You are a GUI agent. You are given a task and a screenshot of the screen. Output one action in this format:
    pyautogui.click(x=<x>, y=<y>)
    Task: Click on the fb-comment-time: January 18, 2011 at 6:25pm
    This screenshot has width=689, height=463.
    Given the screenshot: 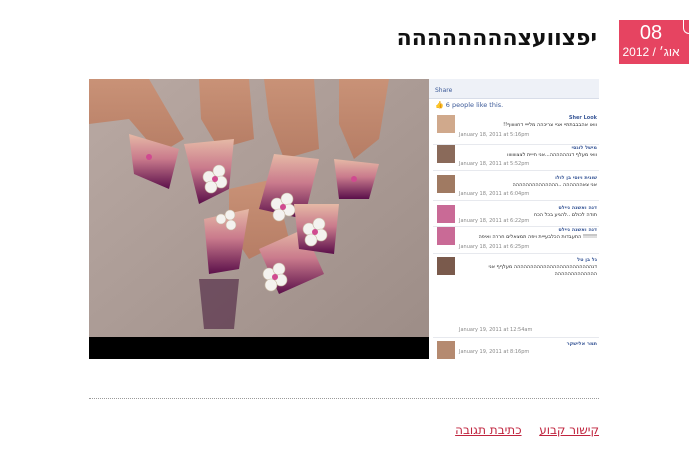 What is the action you would take?
    pyautogui.click(x=494, y=247)
    